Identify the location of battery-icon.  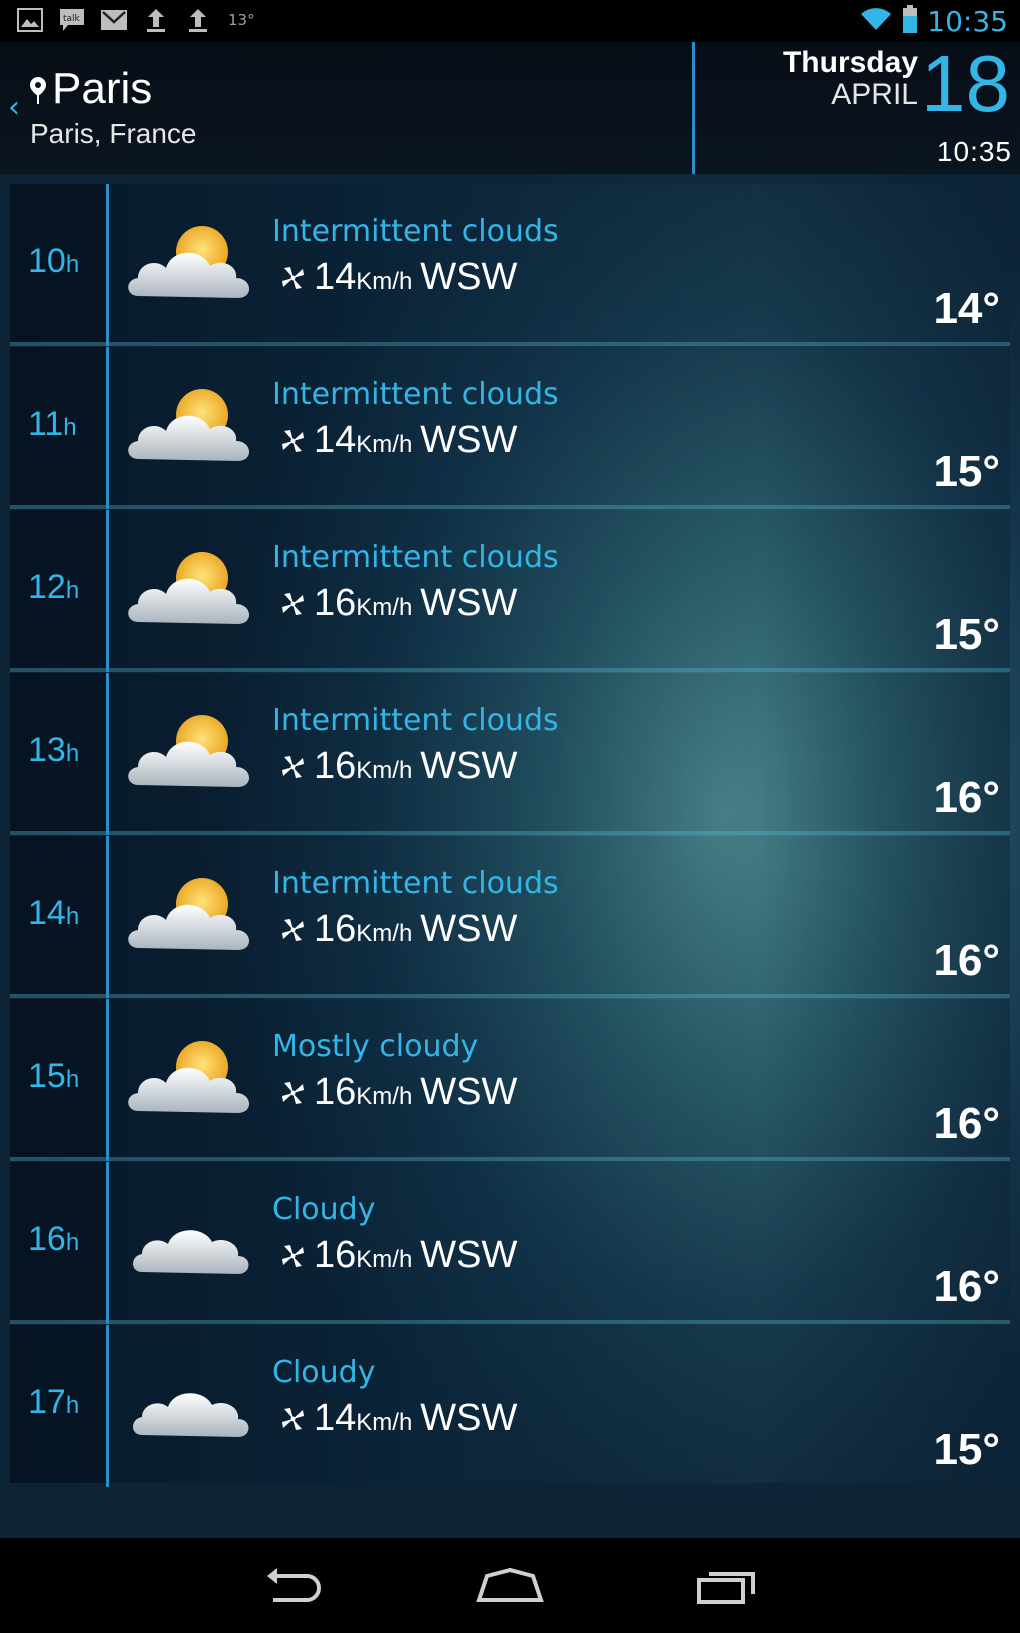
(910, 21).